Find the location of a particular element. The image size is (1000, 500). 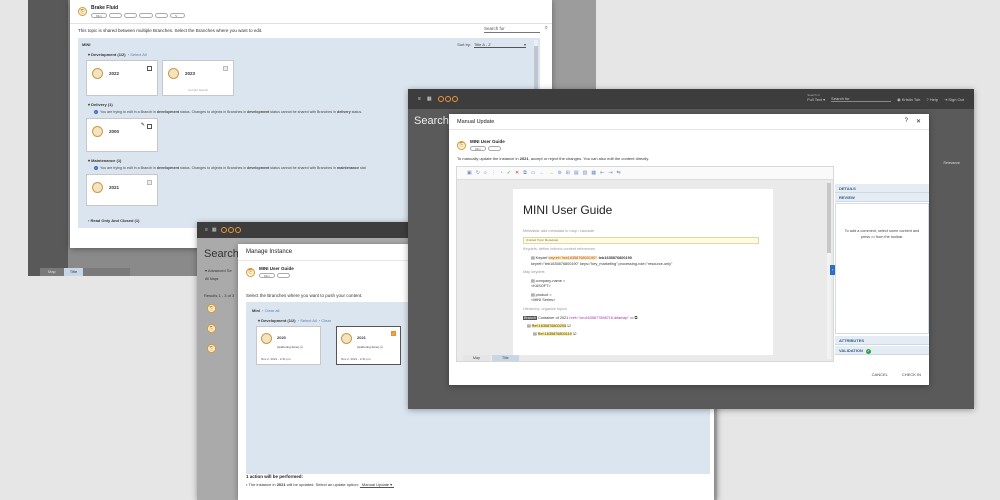

topic-header: ⎘ MINI User Guide Mini is located at coordinates (481, 145).